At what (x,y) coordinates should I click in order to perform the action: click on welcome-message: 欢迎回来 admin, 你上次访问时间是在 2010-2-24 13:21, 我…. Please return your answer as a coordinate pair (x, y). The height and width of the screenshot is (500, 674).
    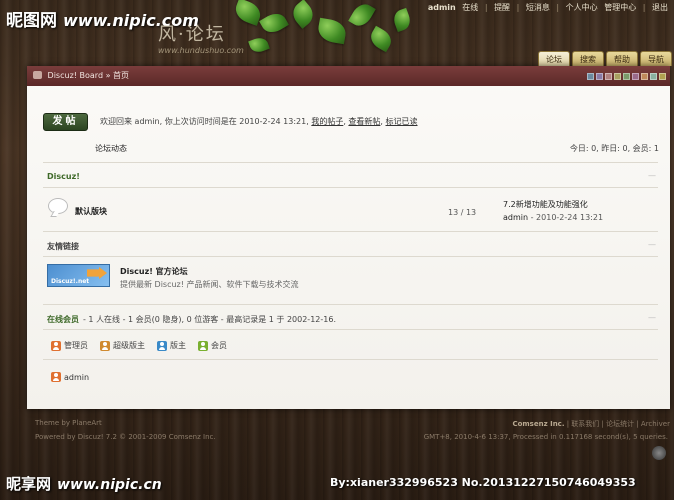
    Looking at the image, I should click on (259, 121).